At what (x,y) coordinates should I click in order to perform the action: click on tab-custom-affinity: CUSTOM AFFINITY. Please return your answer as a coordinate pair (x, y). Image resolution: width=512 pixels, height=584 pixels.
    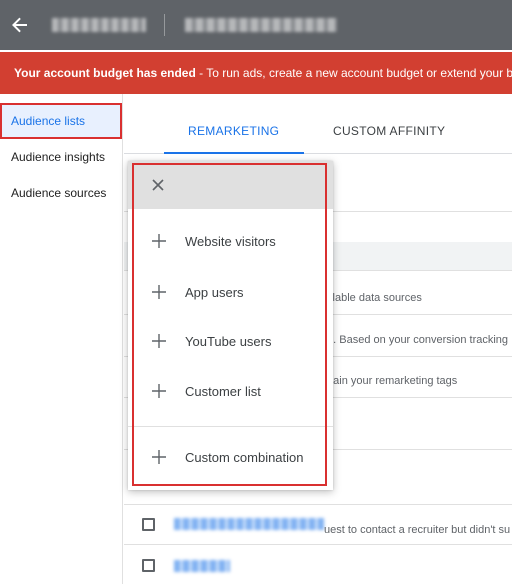
    Looking at the image, I should click on (389, 131).